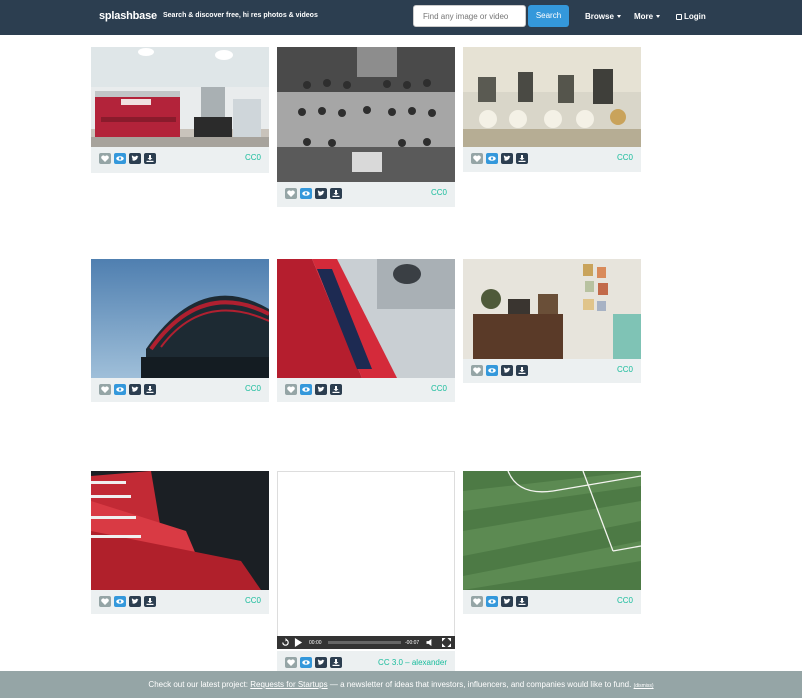  I want to click on login-link: Login, so click(691, 16).